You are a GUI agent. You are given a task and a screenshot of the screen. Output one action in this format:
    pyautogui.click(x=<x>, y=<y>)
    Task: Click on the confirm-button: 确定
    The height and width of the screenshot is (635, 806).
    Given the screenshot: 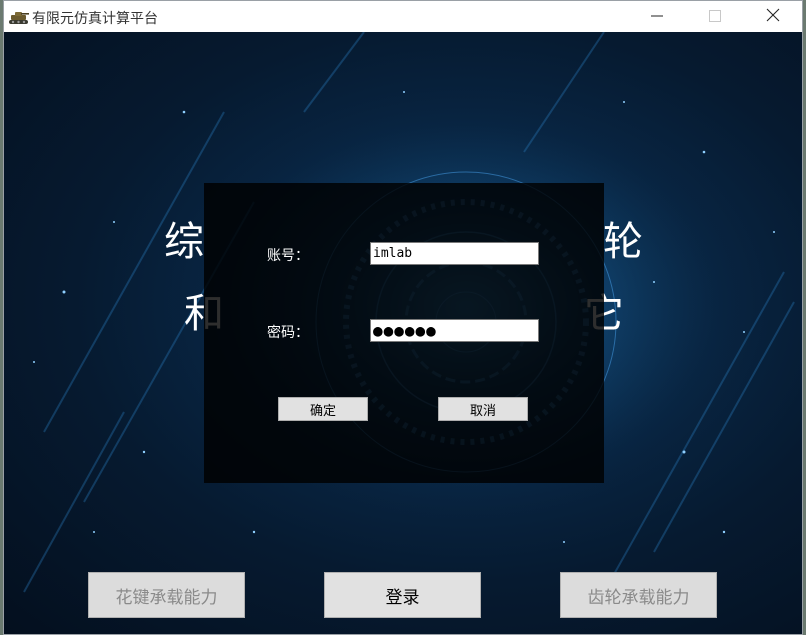 What is the action you would take?
    pyautogui.click(x=323, y=409)
    